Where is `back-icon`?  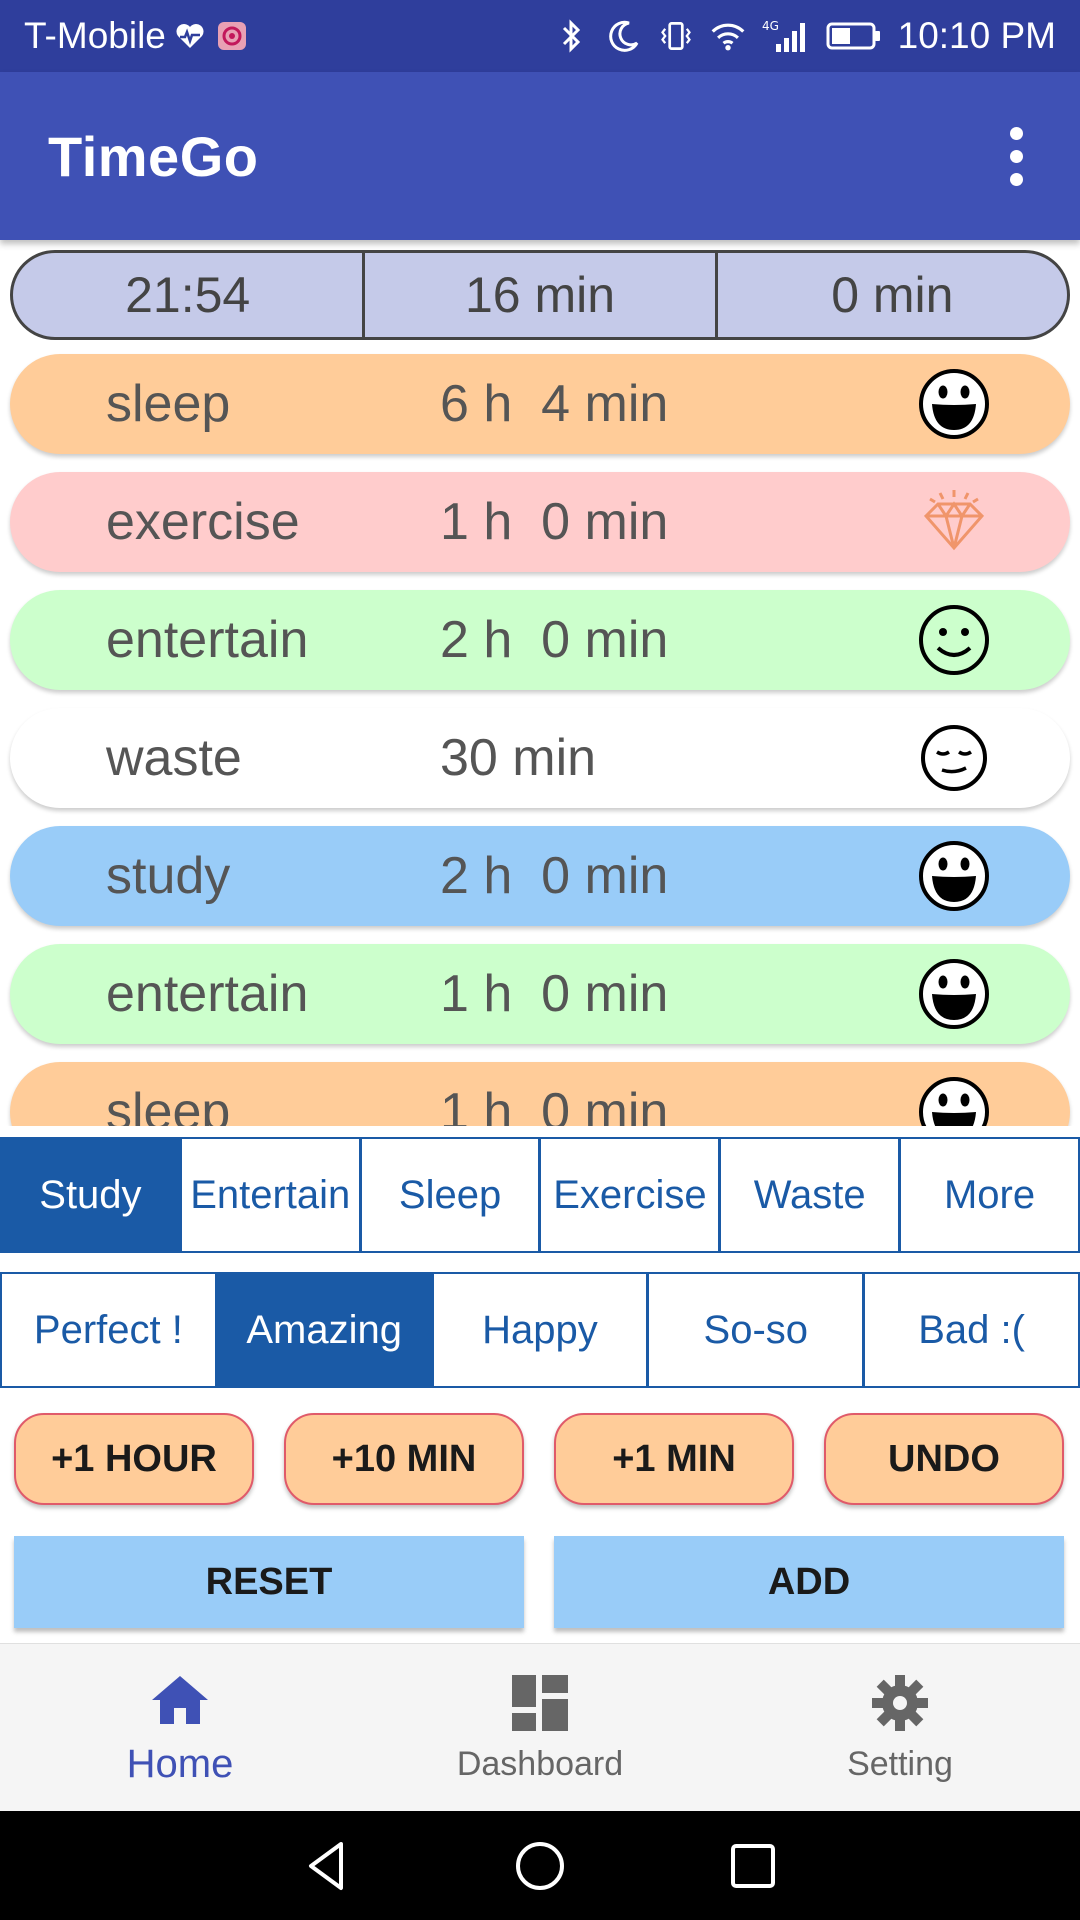
back-icon is located at coordinates (327, 1866).